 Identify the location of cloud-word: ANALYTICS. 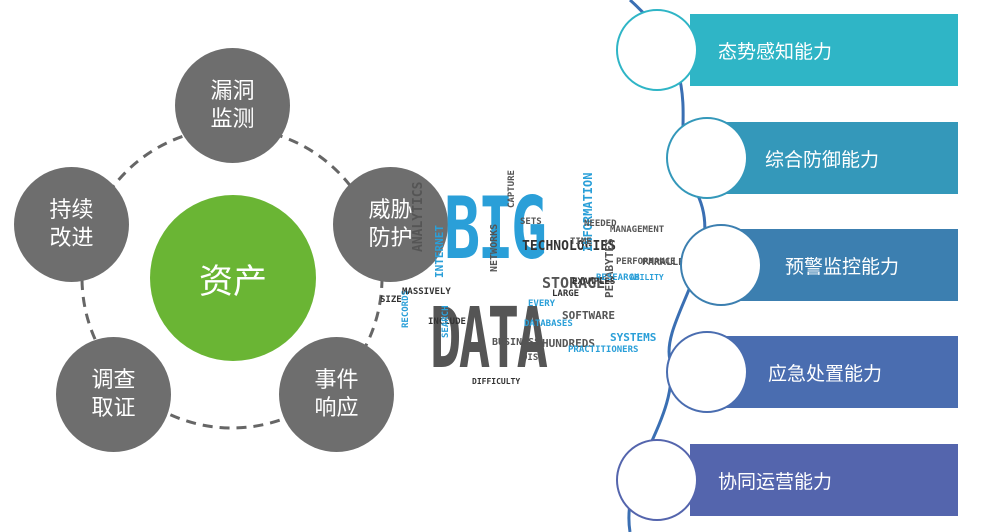
(418, 216).